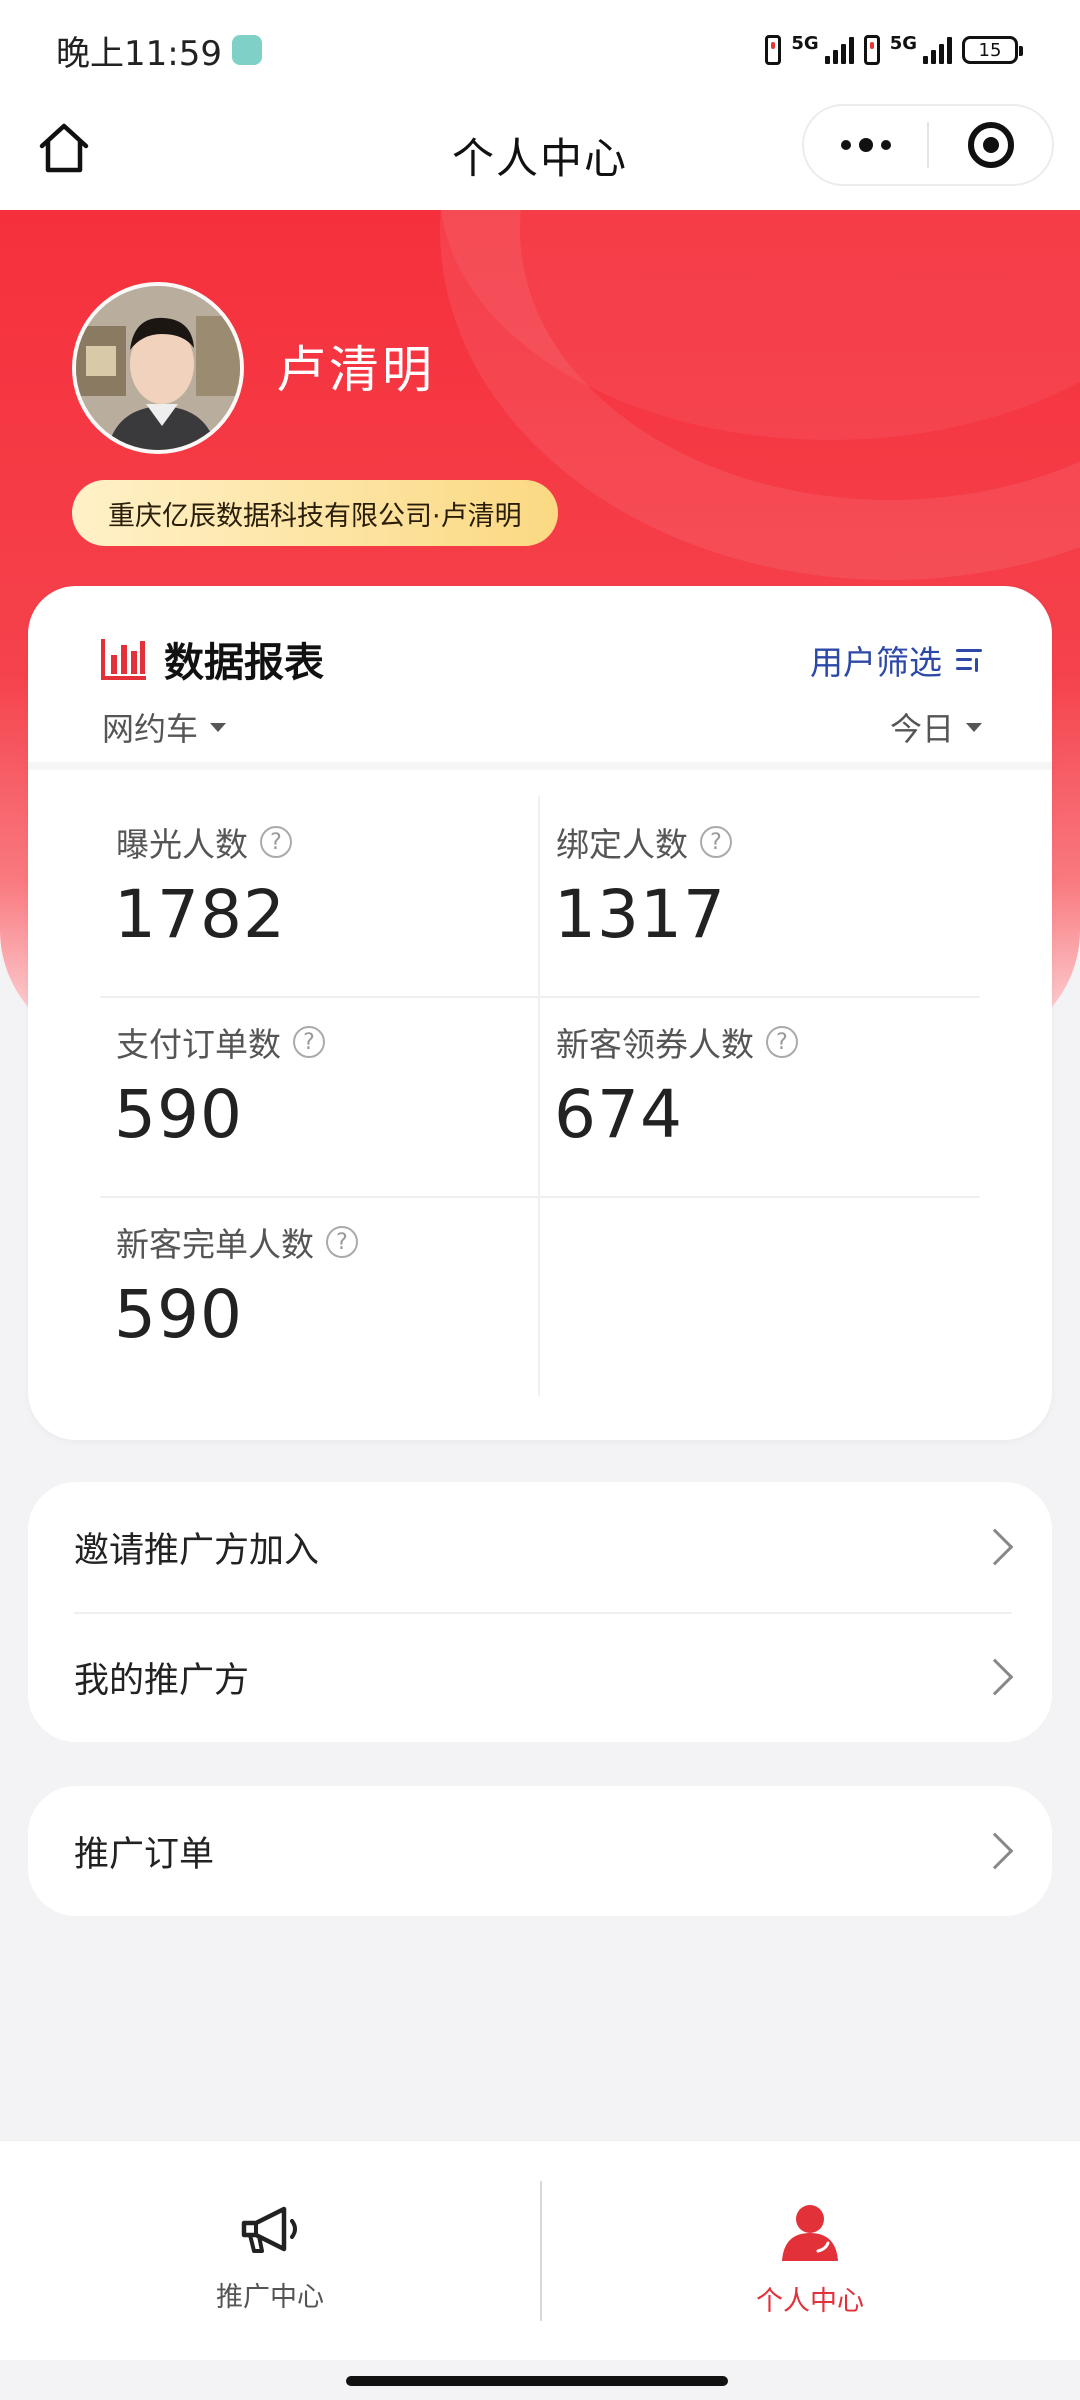 The width and height of the screenshot is (1080, 2400). I want to click on tab-promotion-center: 推广中心, so click(270, 2250).